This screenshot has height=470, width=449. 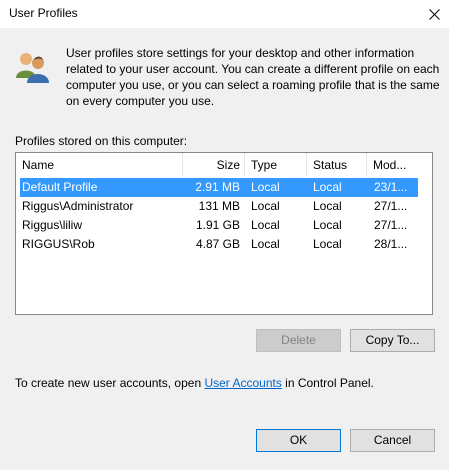 I want to click on cancel-button: Cancel, so click(x=392, y=440).